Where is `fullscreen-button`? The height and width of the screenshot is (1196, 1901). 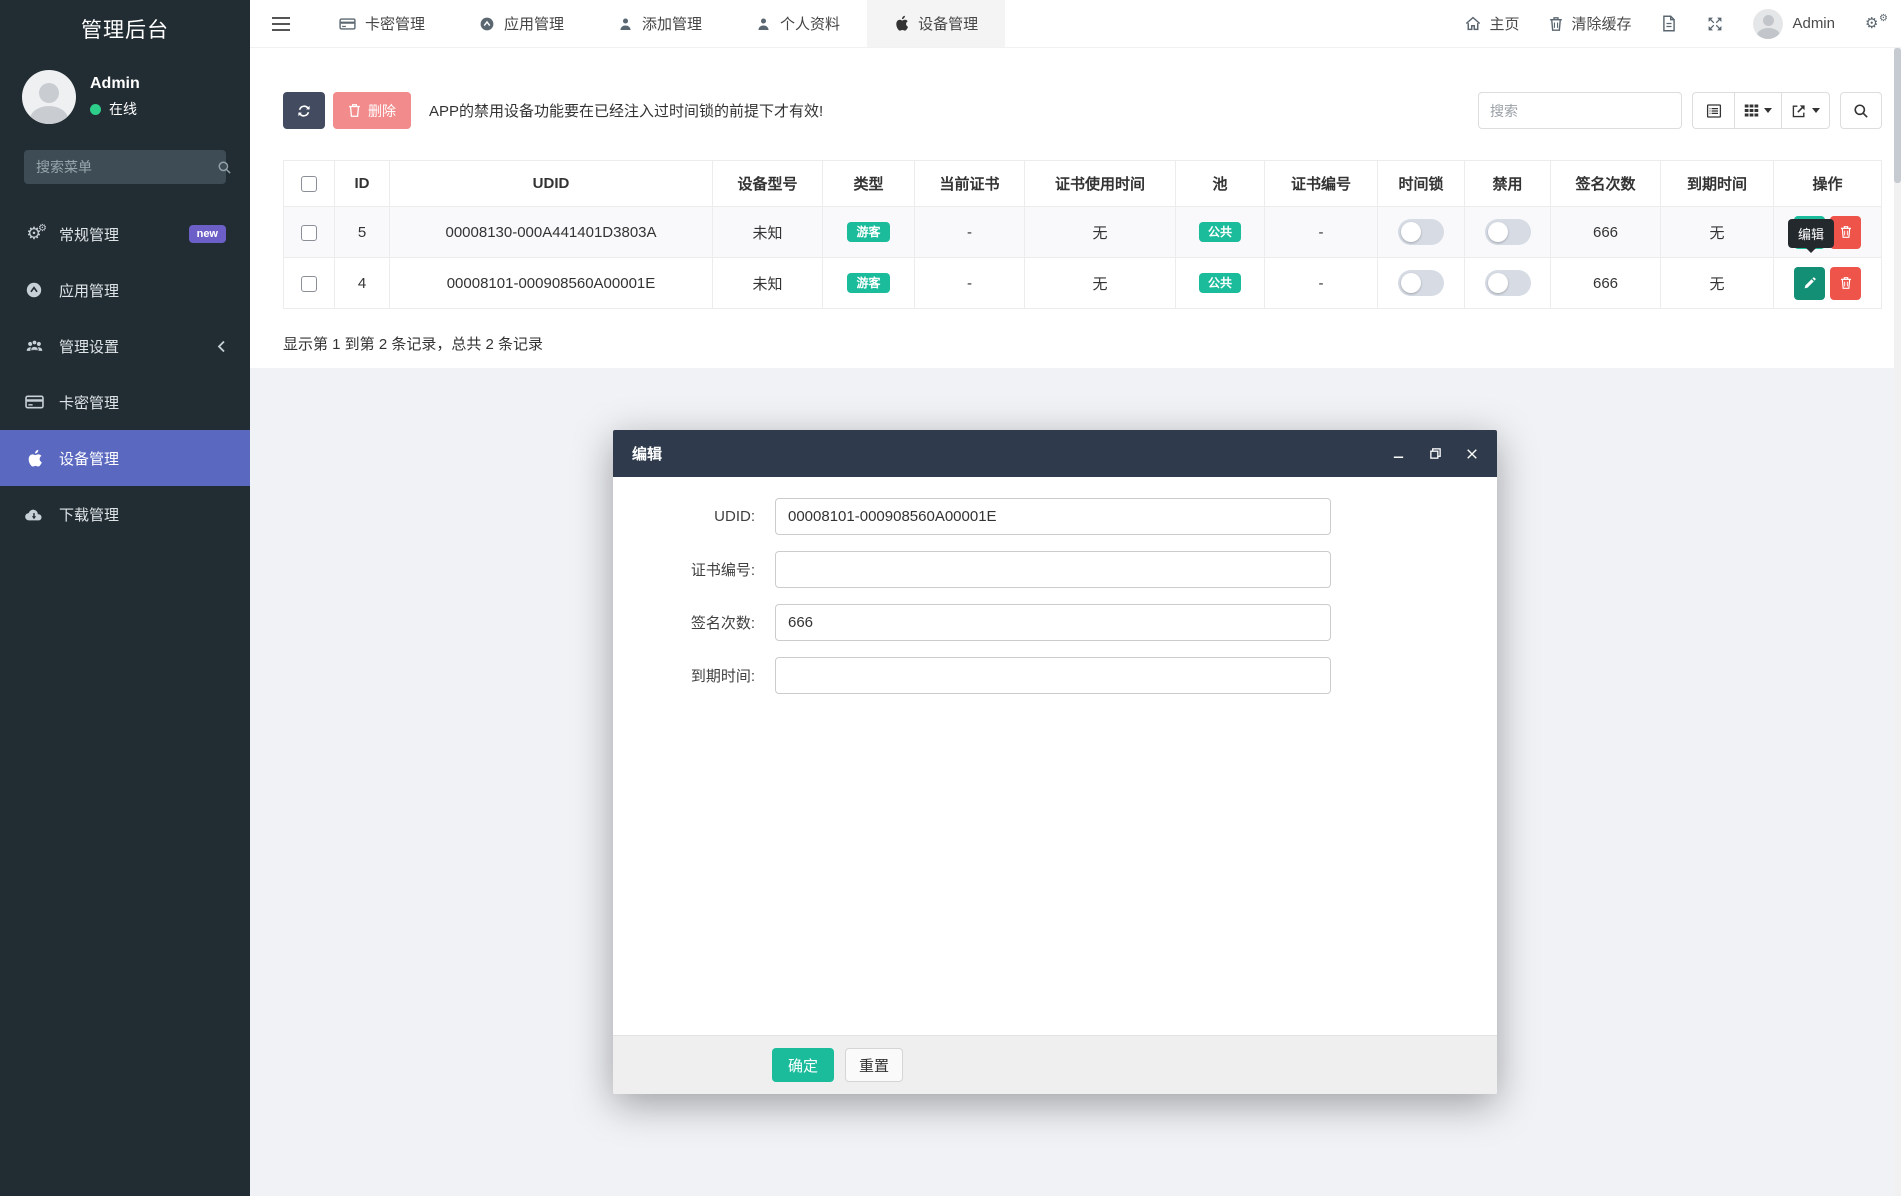
fullscreen-button is located at coordinates (1715, 24).